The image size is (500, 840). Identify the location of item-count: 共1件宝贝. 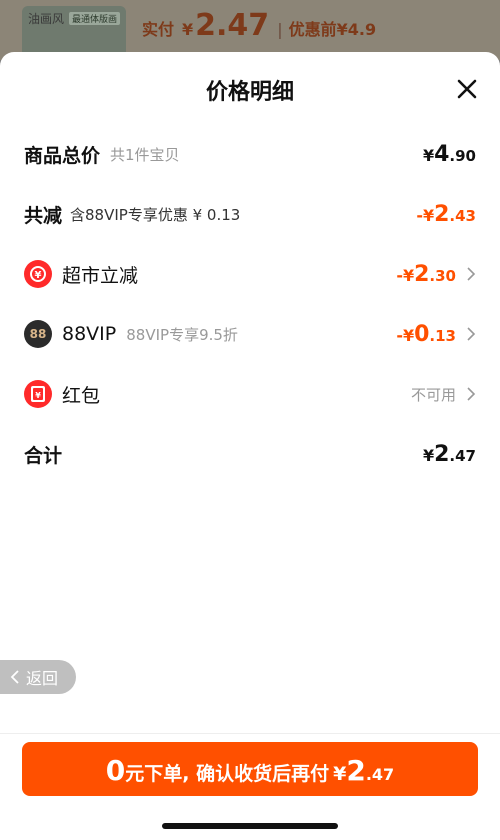
(145, 154).